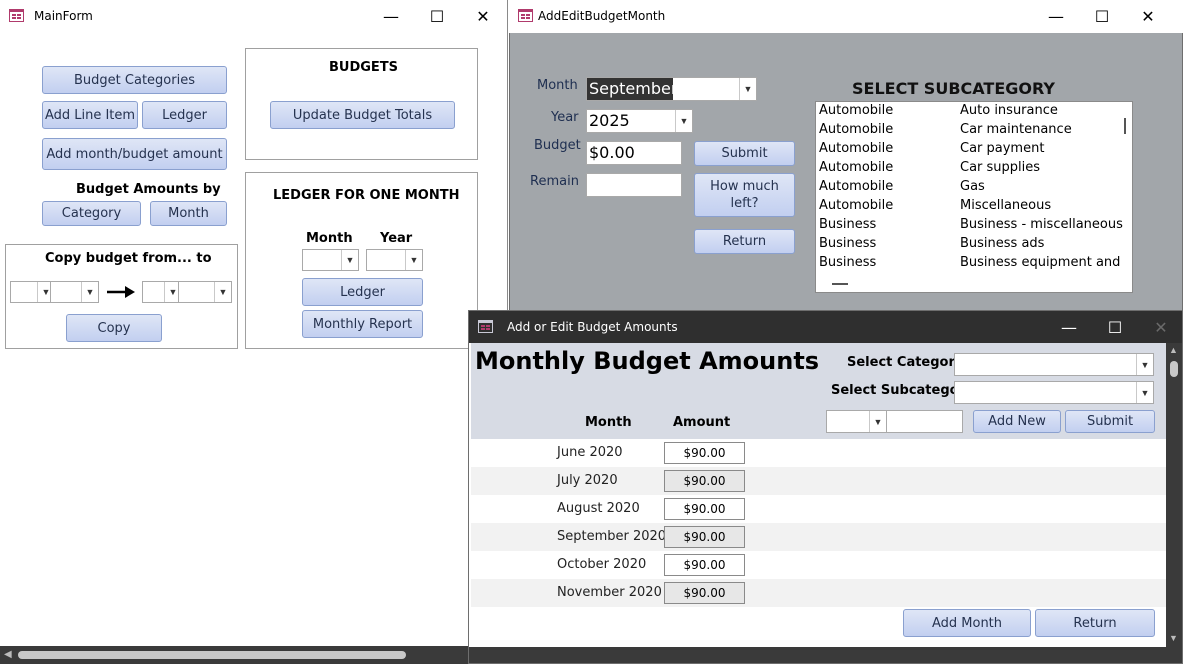  Describe the element at coordinates (602, 564) in the screenshot. I see `month-cell: October 2020` at that location.